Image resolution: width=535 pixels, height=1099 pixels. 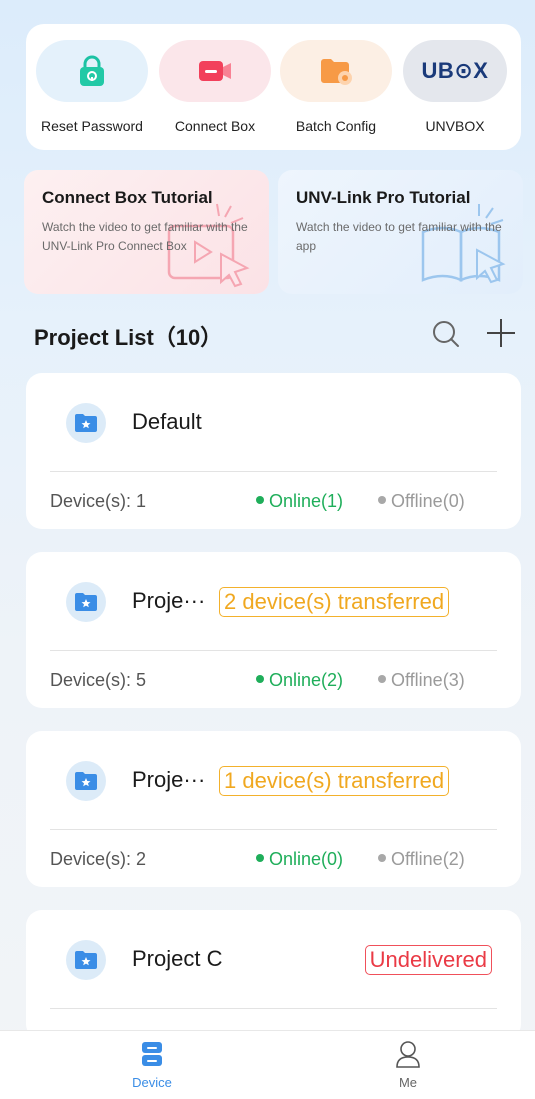 I want to click on project-list-title: Project List（10）, so click(x=128, y=337).